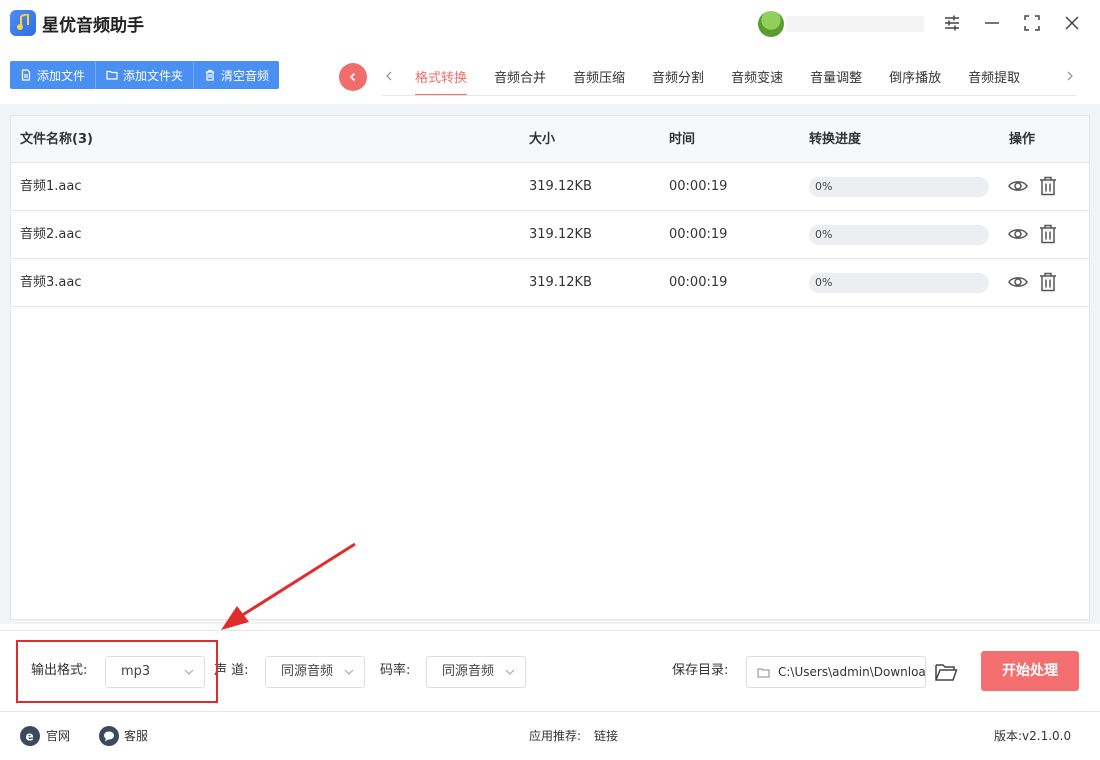 The width and height of the screenshot is (1100, 760). What do you see at coordinates (520, 78) in the screenshot?
I see `tab-audio-merge: 音频合并` at bounding box center [520, 78].